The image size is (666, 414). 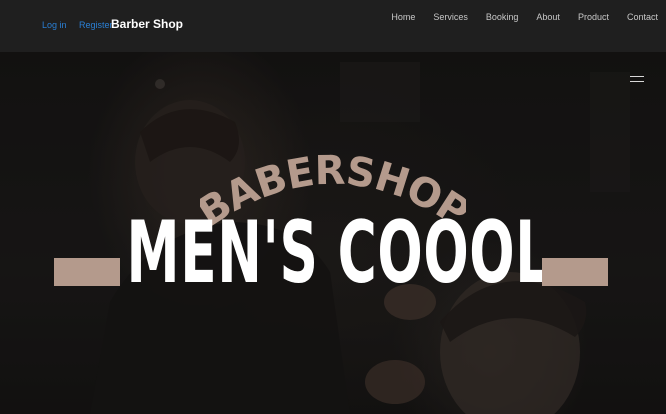 What do you see at coordinates (54, 25) in the screenshot?
I see `login-link: Log in` at bounding box center [54, 25].